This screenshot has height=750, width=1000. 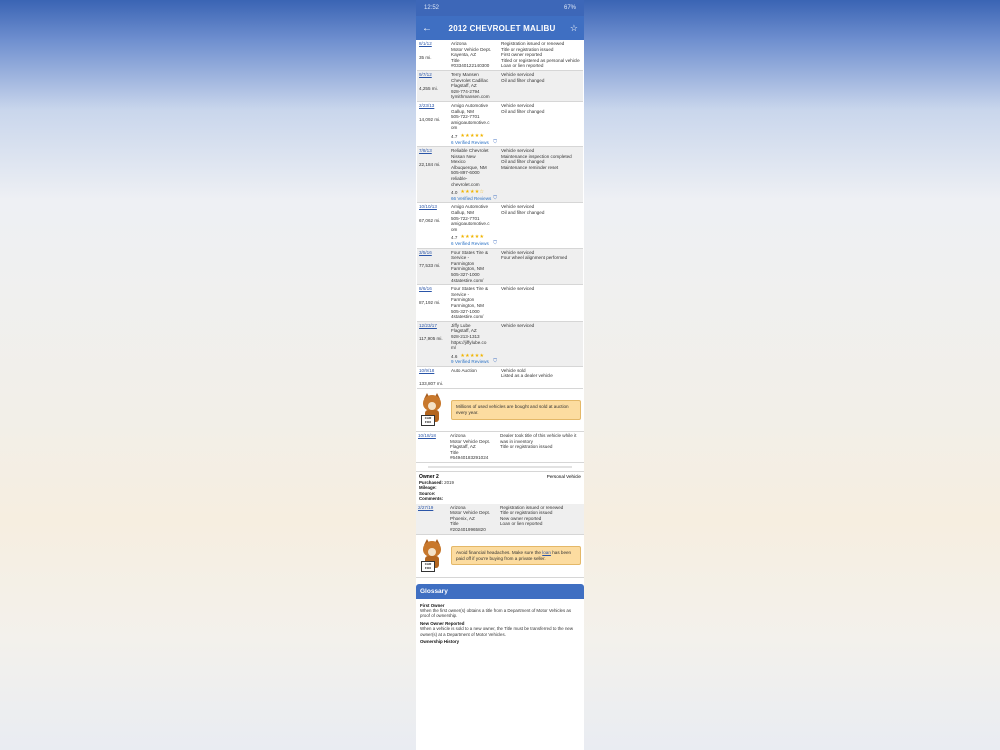 What do you see at coordinates (469, 458) in the screenshot?
I see `record_after.source: #64940183291024` at bounding box center [469, 458].